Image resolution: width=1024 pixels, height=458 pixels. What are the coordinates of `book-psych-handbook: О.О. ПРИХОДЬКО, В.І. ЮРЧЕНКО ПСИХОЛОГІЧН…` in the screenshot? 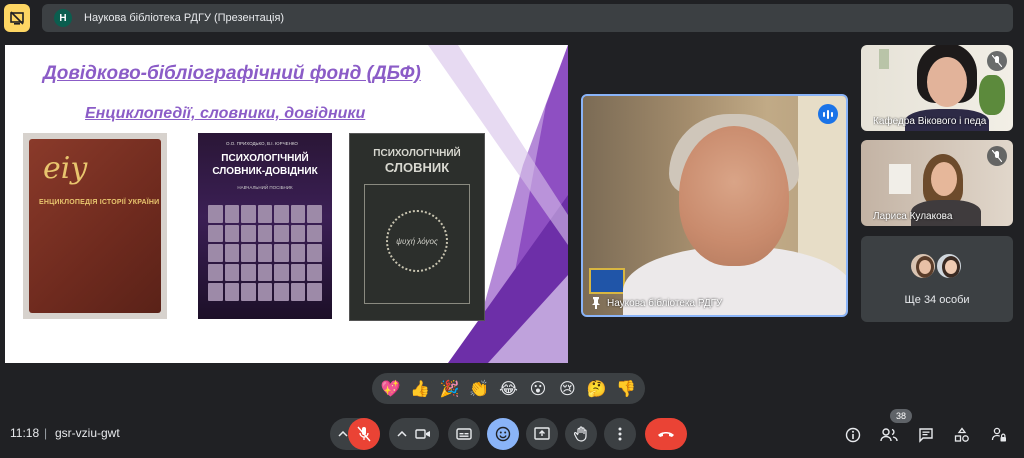 It's located at (265, 226).